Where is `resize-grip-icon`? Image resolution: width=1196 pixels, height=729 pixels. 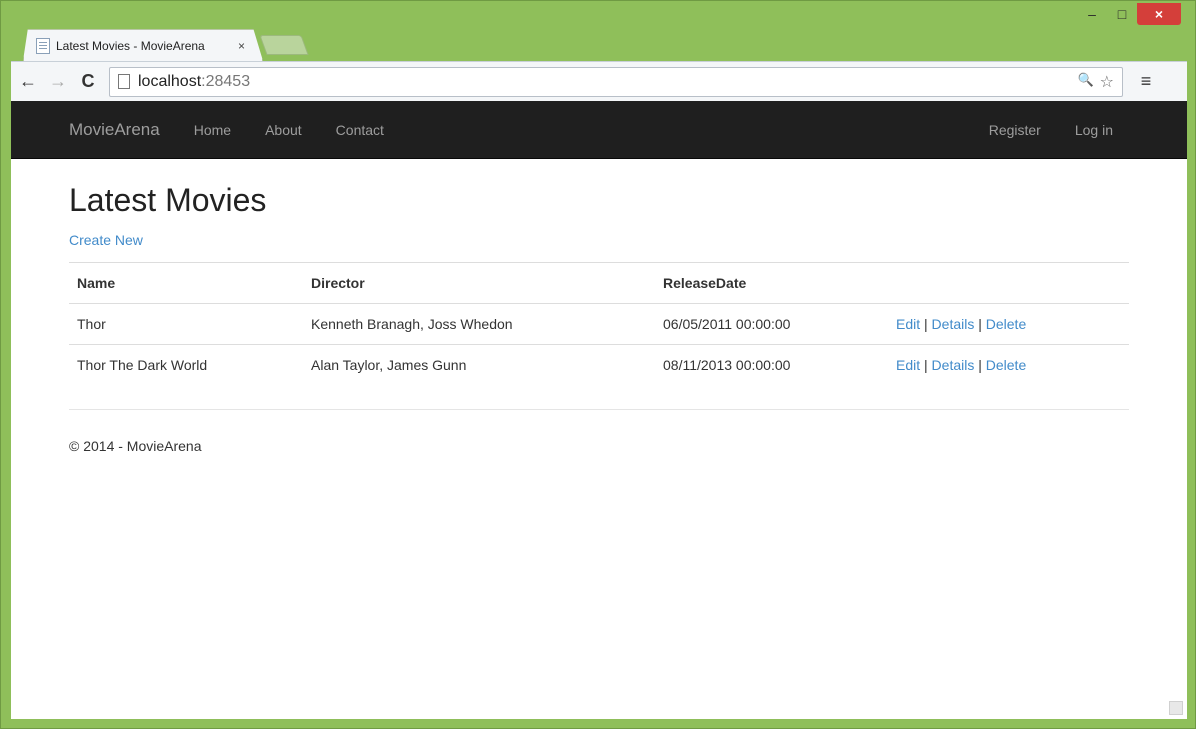 resize-grip-icon is located at coordinates (1176, 708).